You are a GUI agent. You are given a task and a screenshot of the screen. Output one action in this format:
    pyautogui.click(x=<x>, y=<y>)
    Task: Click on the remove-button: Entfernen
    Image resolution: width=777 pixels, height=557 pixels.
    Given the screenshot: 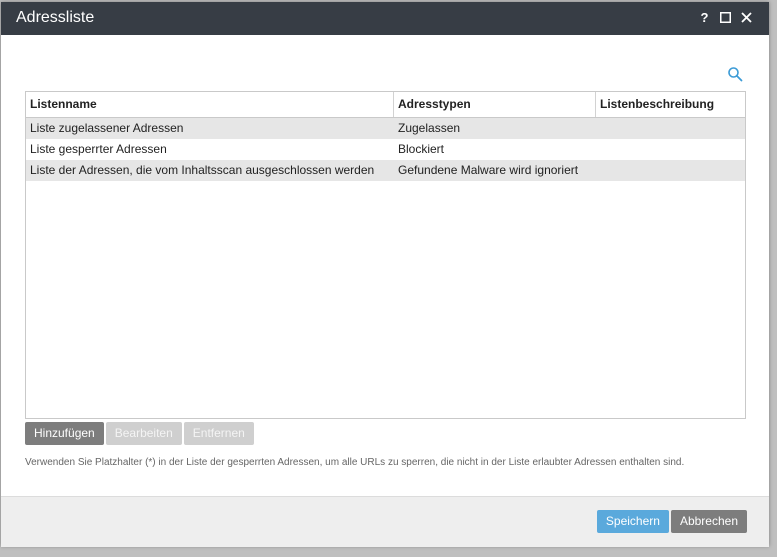 What is the action you would take?
    pyautogui.click(x=218, y=433)
    